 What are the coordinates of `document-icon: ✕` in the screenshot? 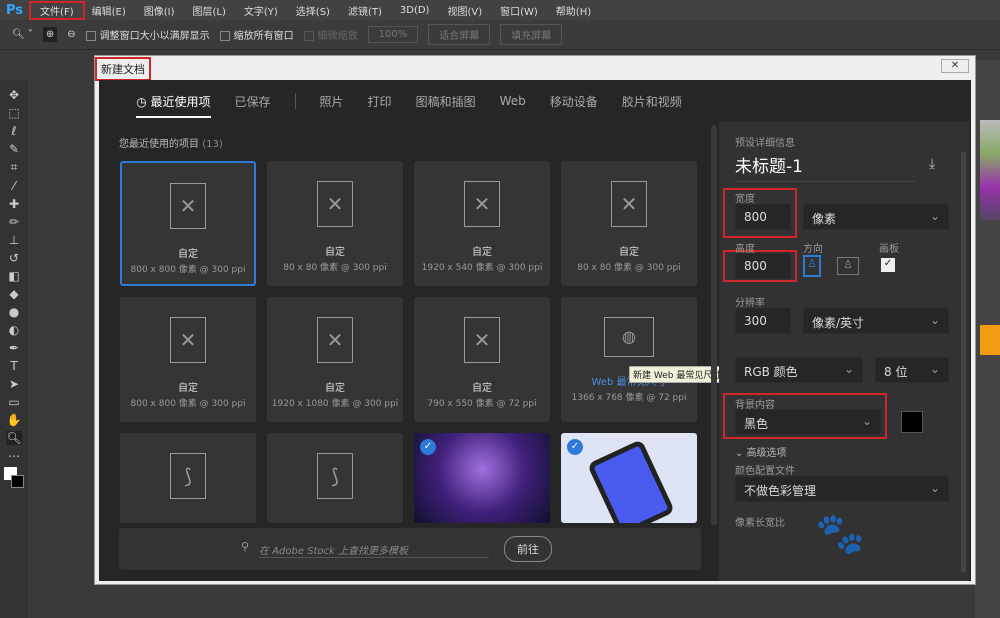 It's located at (629, 204).